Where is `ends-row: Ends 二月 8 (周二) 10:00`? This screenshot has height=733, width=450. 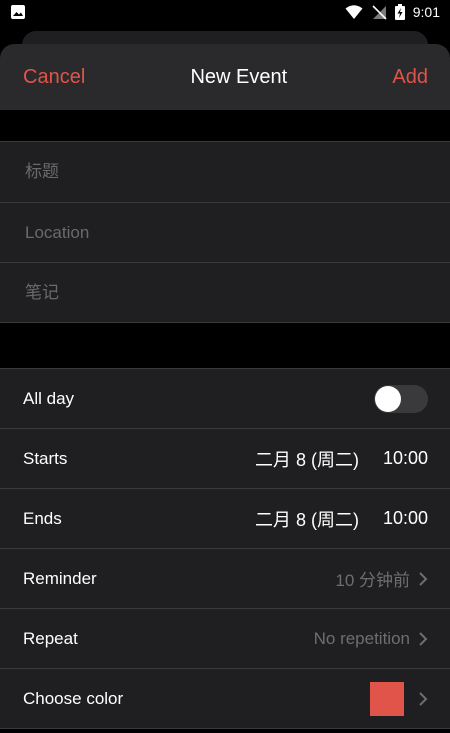 ends-row: Ends 二月 8 (周二) 10:00 is located at coordinates (225, 519).